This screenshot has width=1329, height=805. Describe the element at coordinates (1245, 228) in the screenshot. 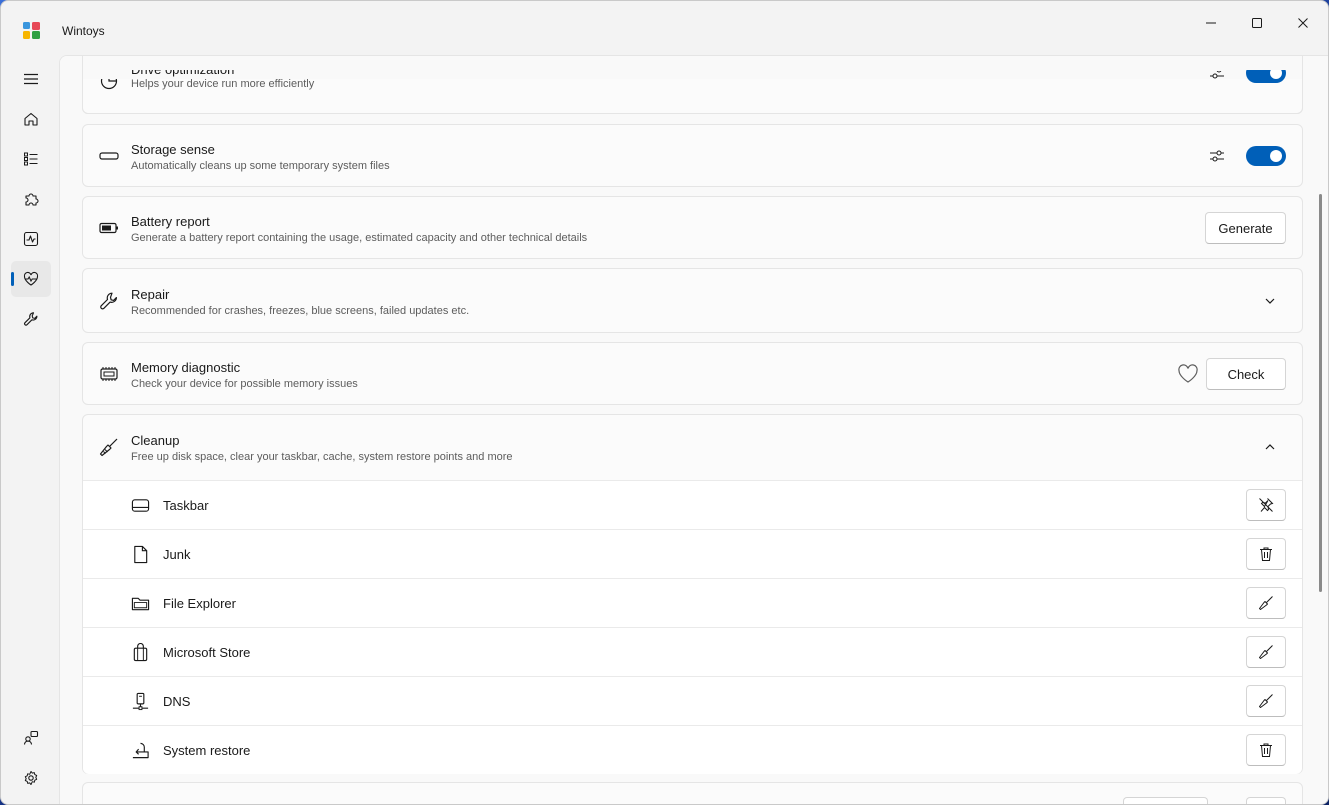

I see `generate-button: Generate` at that location.